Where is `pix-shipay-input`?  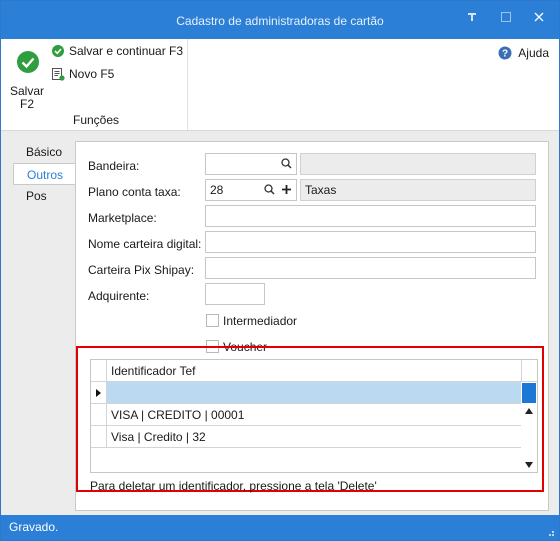 pix-shipay-input is located at coordinates (370, 268).